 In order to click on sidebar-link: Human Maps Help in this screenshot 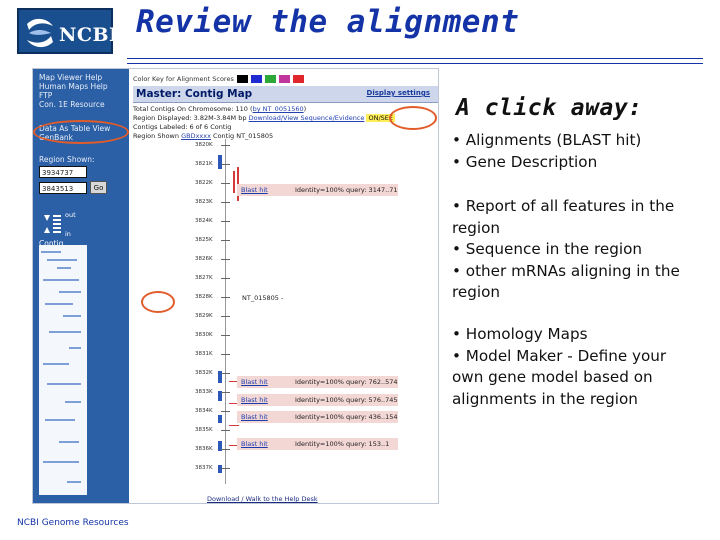, I will do `click(73, 86)`.